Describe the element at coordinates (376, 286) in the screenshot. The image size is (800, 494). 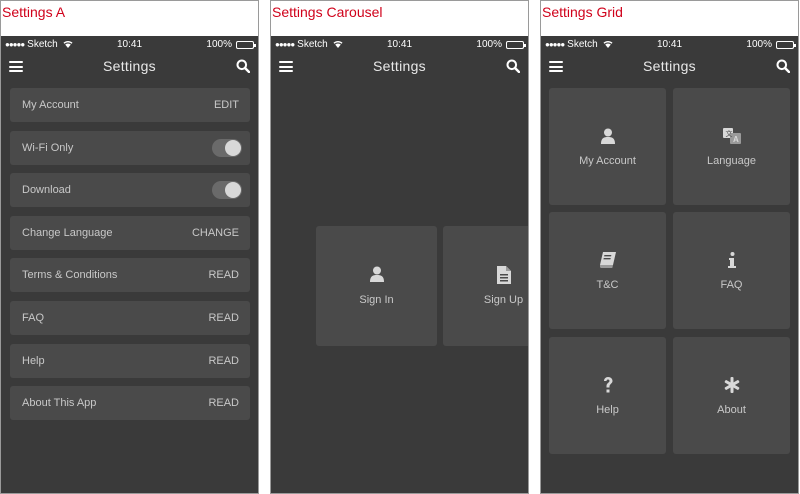
I see `carousel-card-sign-in: Sign In` at that location.